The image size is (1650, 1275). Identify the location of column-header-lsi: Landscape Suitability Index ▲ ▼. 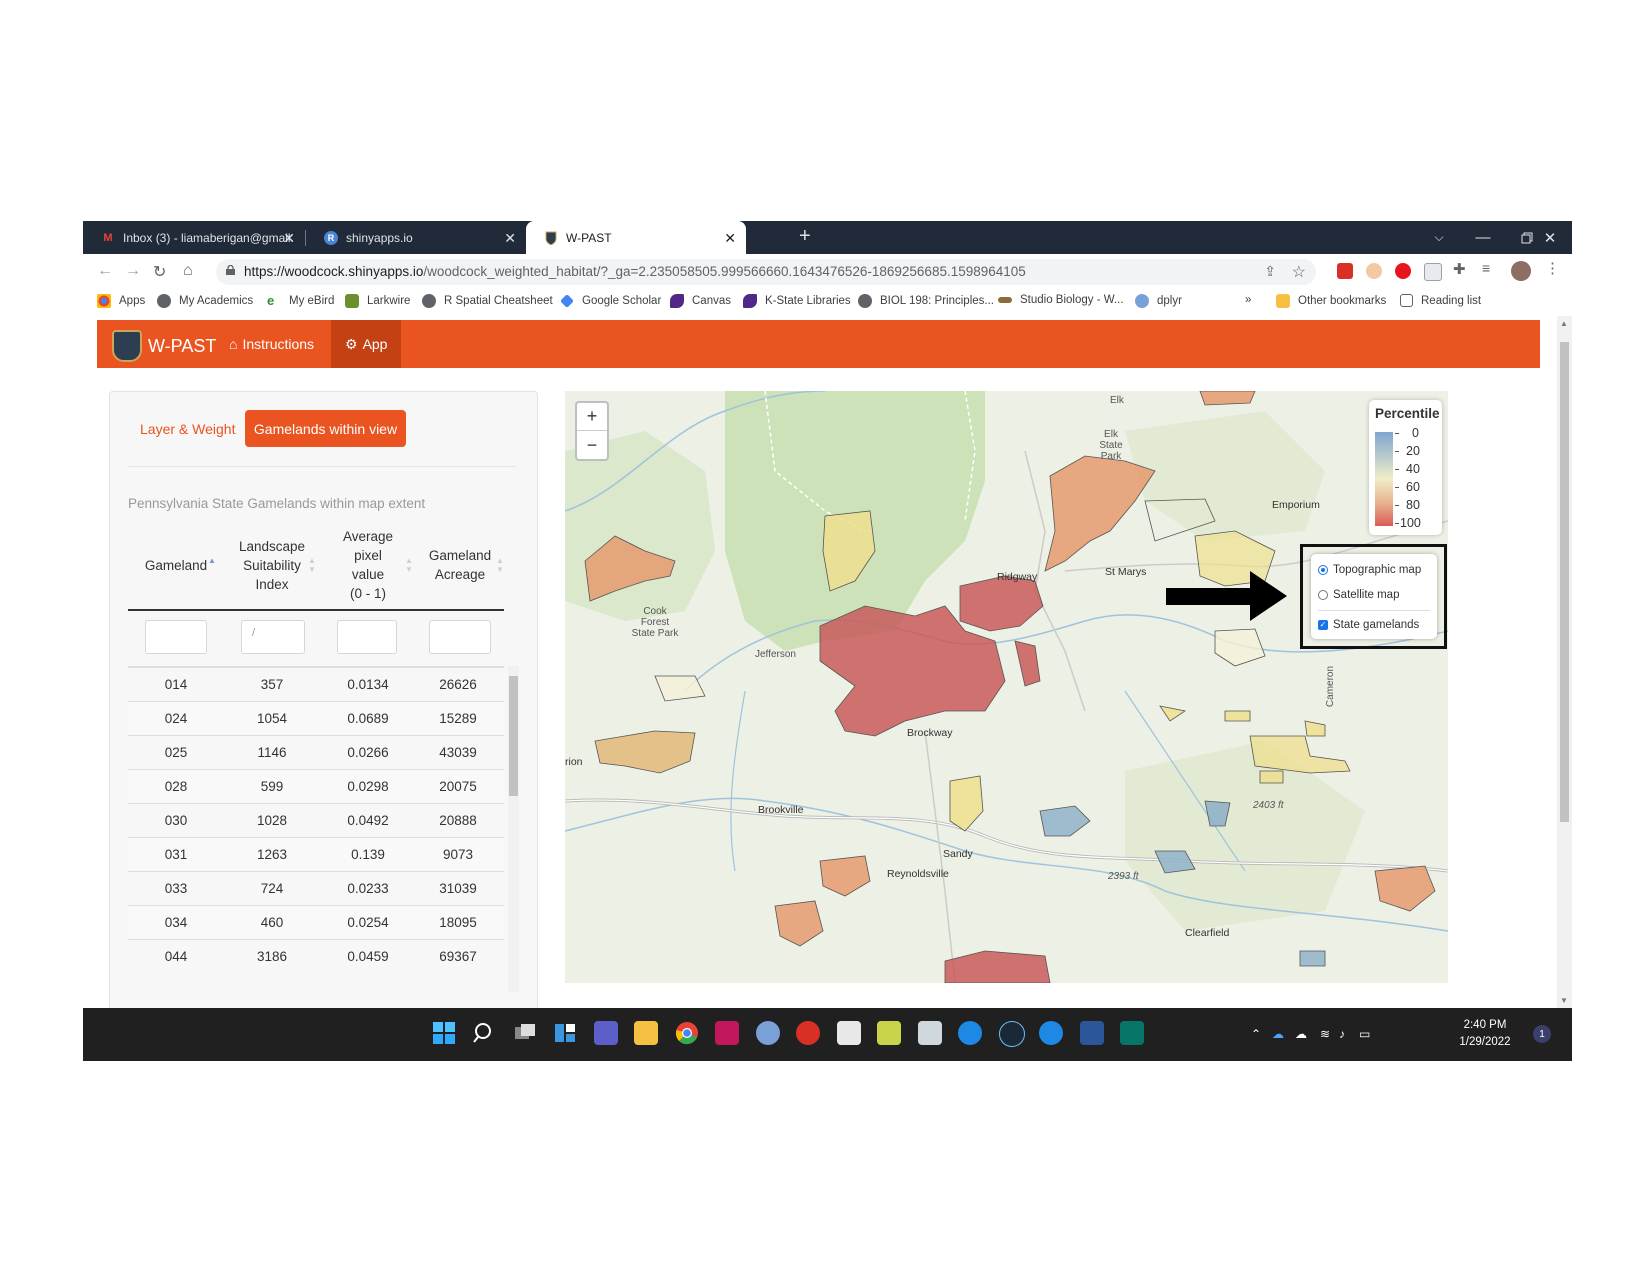
(272, 565).